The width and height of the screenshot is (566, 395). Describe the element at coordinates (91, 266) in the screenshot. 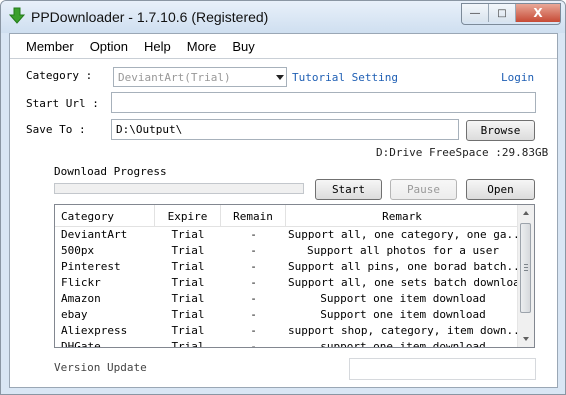

I see `row-category: Pinterest` at that location.